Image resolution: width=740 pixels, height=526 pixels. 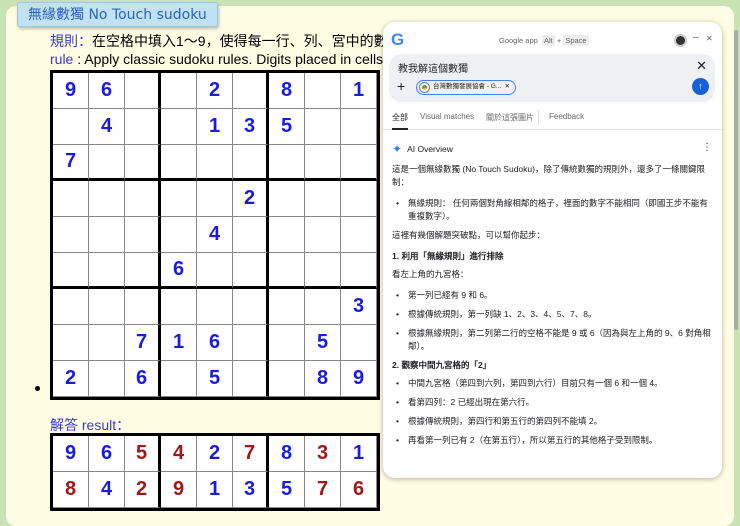 I want to click on page-scrollbar, so click(x=736, y=180).